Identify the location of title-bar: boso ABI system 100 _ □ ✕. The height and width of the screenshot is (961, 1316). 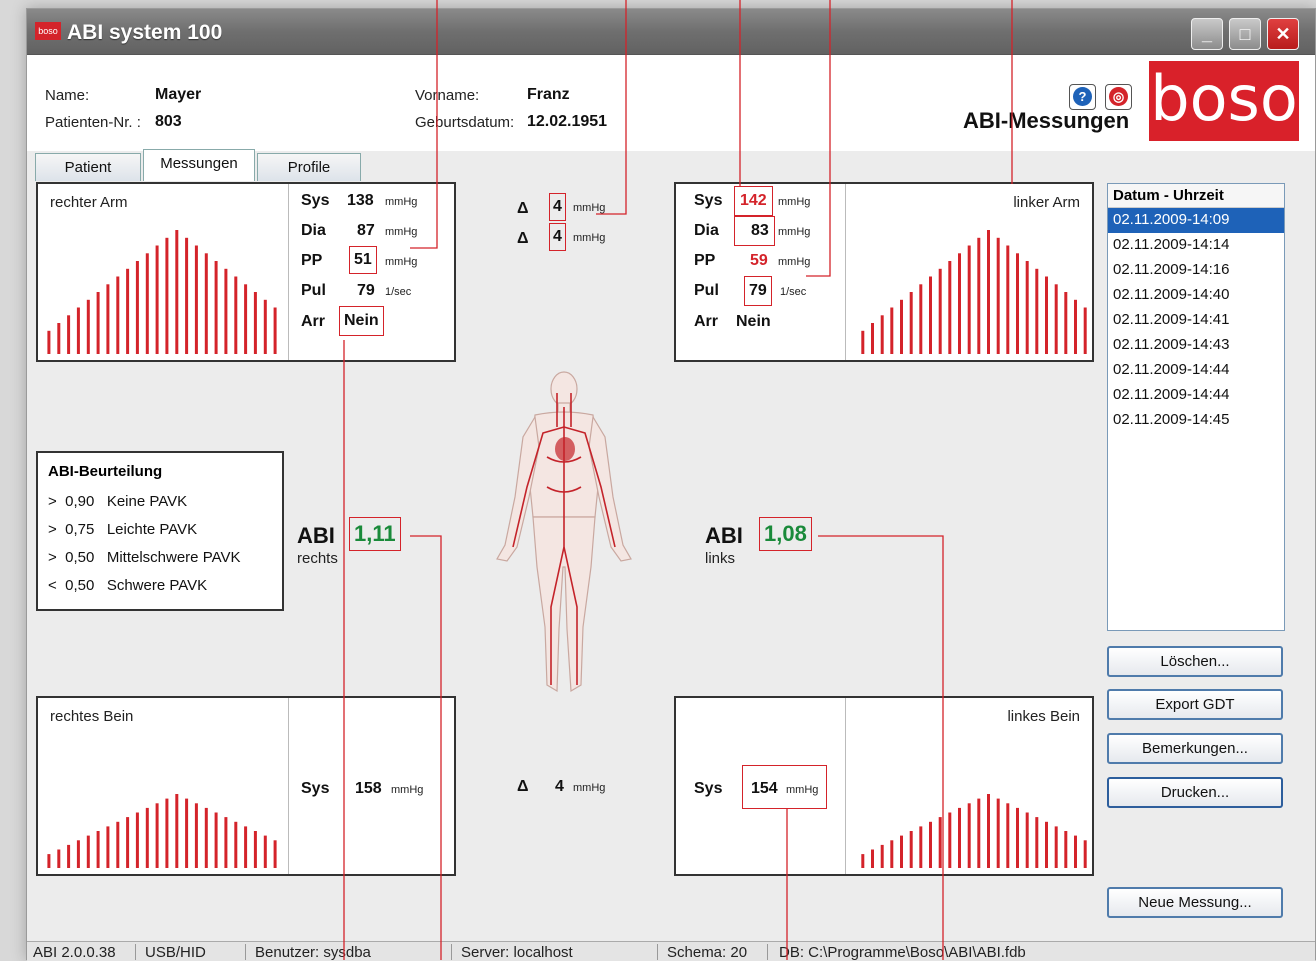
(671, 32).